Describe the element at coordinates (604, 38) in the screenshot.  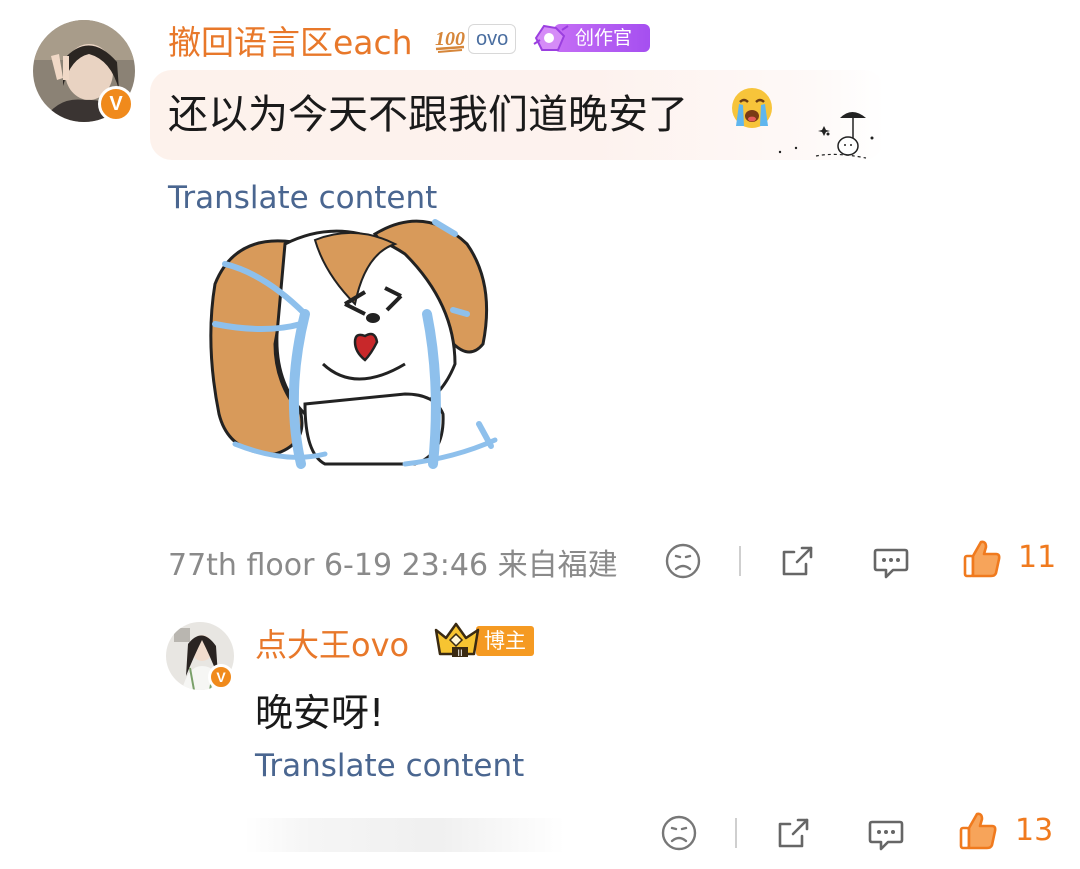
I see `creator-badge-label: 创作官` at that location.